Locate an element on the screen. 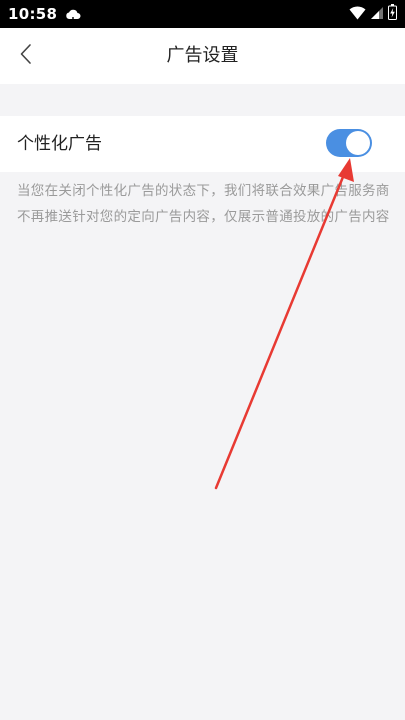 This screenshot has height=720, width=405. personalized-ads-row: 个性化广告 is located at coordinates (202, 144).